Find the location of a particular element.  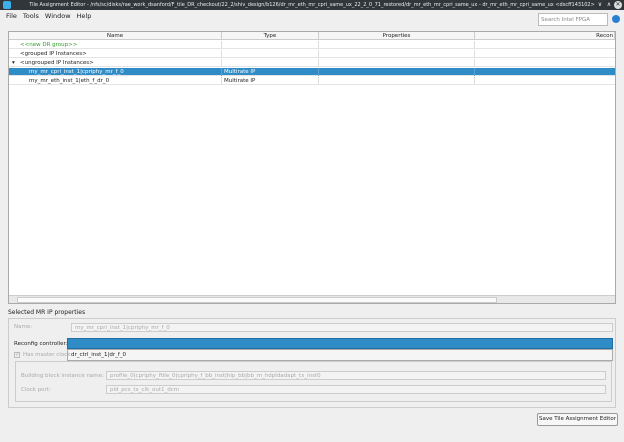

scrollbar-thumb is located at coordinates (257, 300).